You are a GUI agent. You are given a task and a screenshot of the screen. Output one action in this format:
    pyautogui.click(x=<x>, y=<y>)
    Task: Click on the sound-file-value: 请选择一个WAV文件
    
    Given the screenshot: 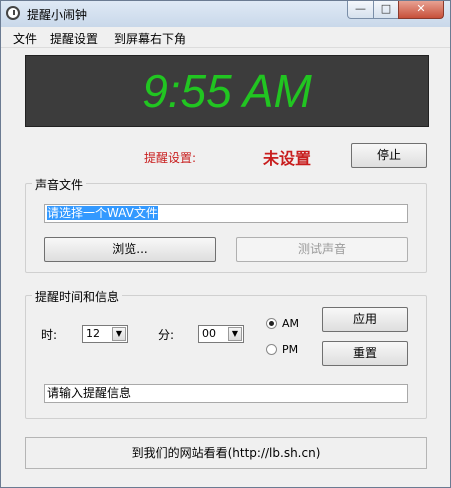 What is the action you would take?
    pyautogui.click(x=102, y=213)
    